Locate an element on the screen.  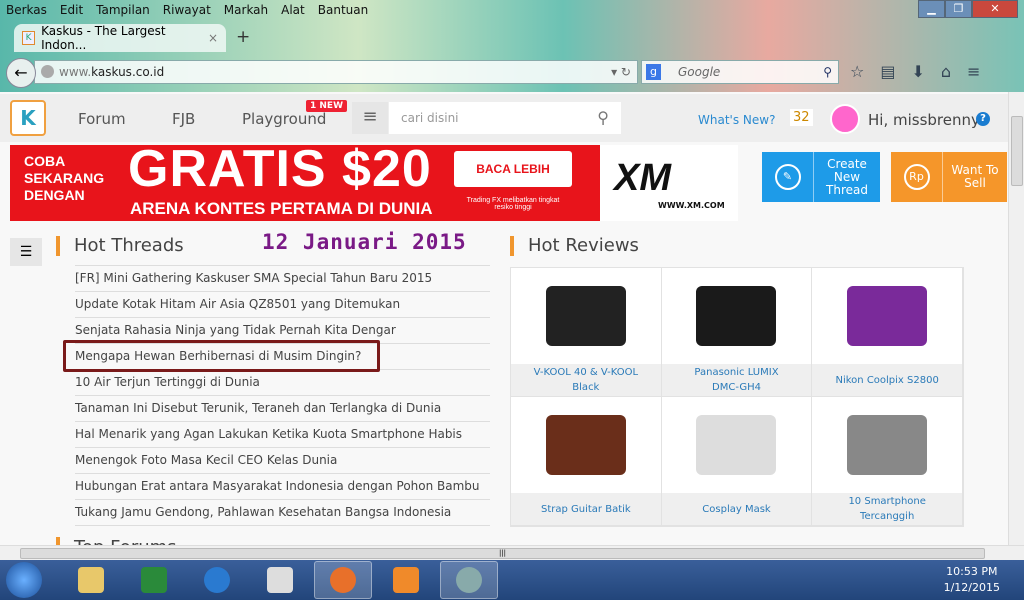
ie-icon is located at coordinates (217, 580).